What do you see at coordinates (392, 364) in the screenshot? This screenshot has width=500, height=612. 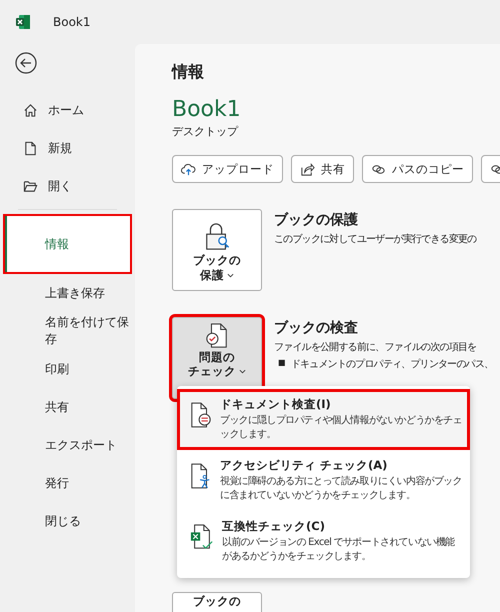 I see `bullet-text: ドキュメントのプロパティ、プリンターのパス、` at bounding box center [392, 364].